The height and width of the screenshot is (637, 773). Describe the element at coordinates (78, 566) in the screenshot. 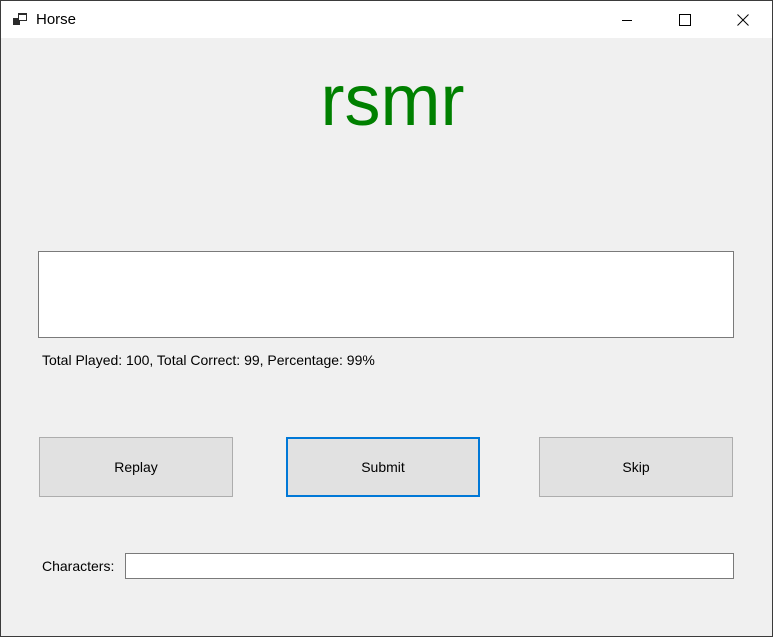

I see `characters-label: Characters:` at that location.